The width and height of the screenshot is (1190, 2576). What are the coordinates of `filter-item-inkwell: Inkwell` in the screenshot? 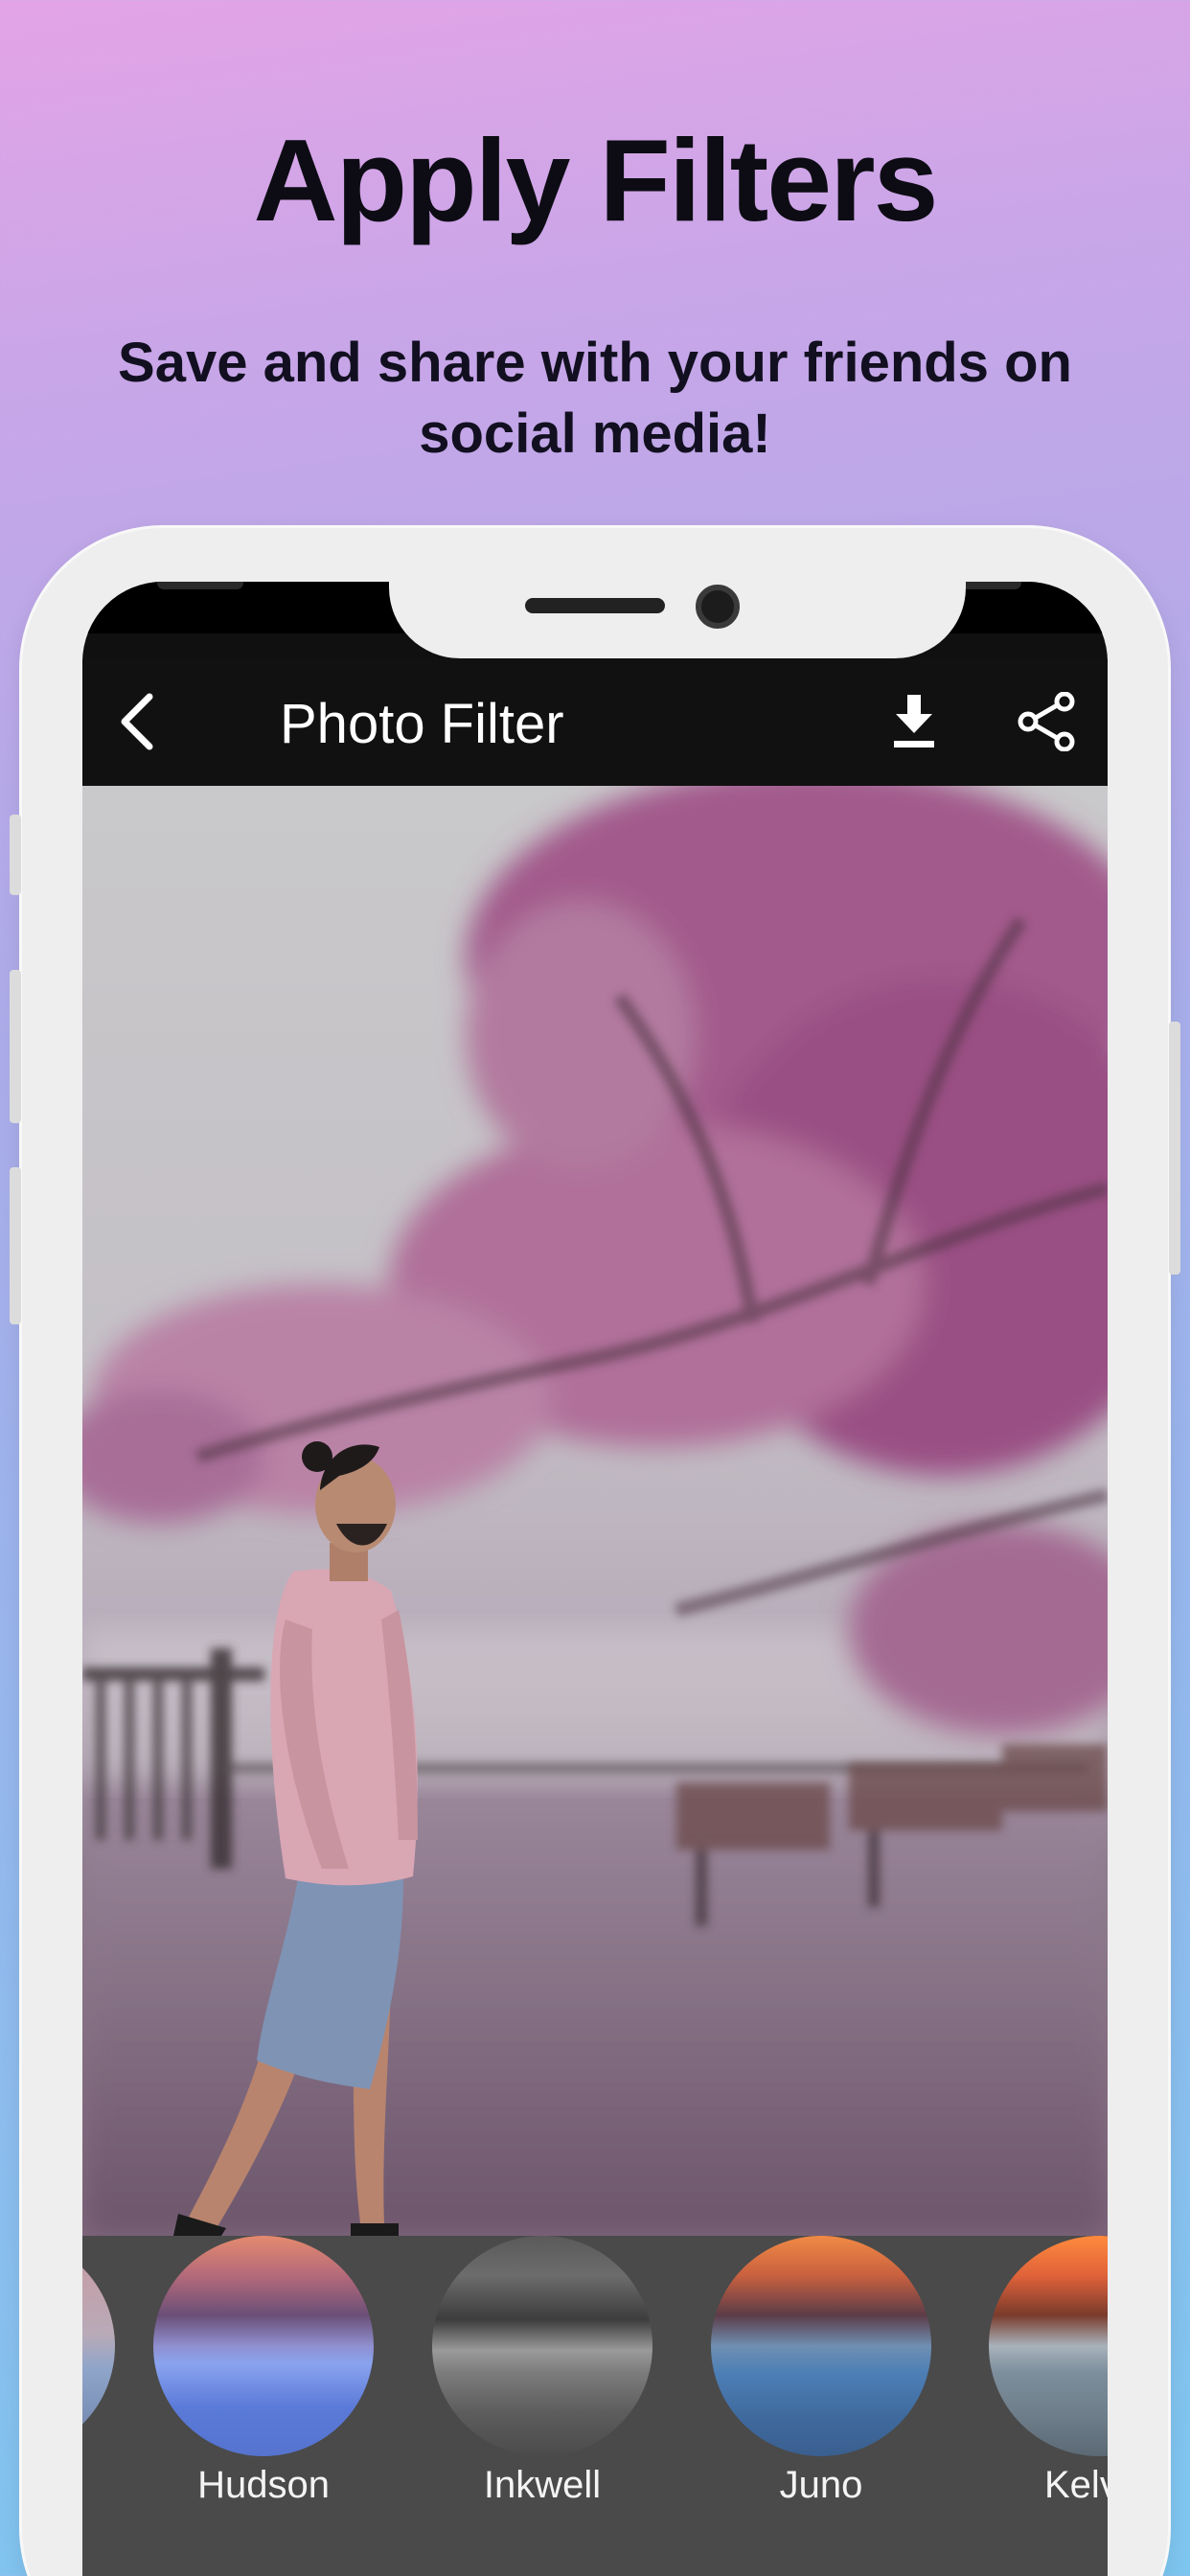 It's located at (542, 2371).